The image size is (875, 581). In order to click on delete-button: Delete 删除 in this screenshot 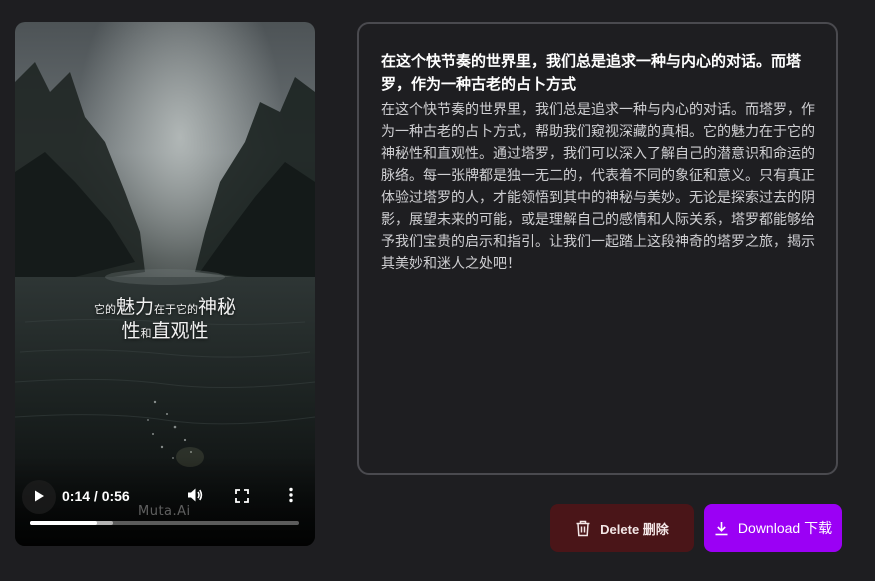, I will do `click(622, 528)`.